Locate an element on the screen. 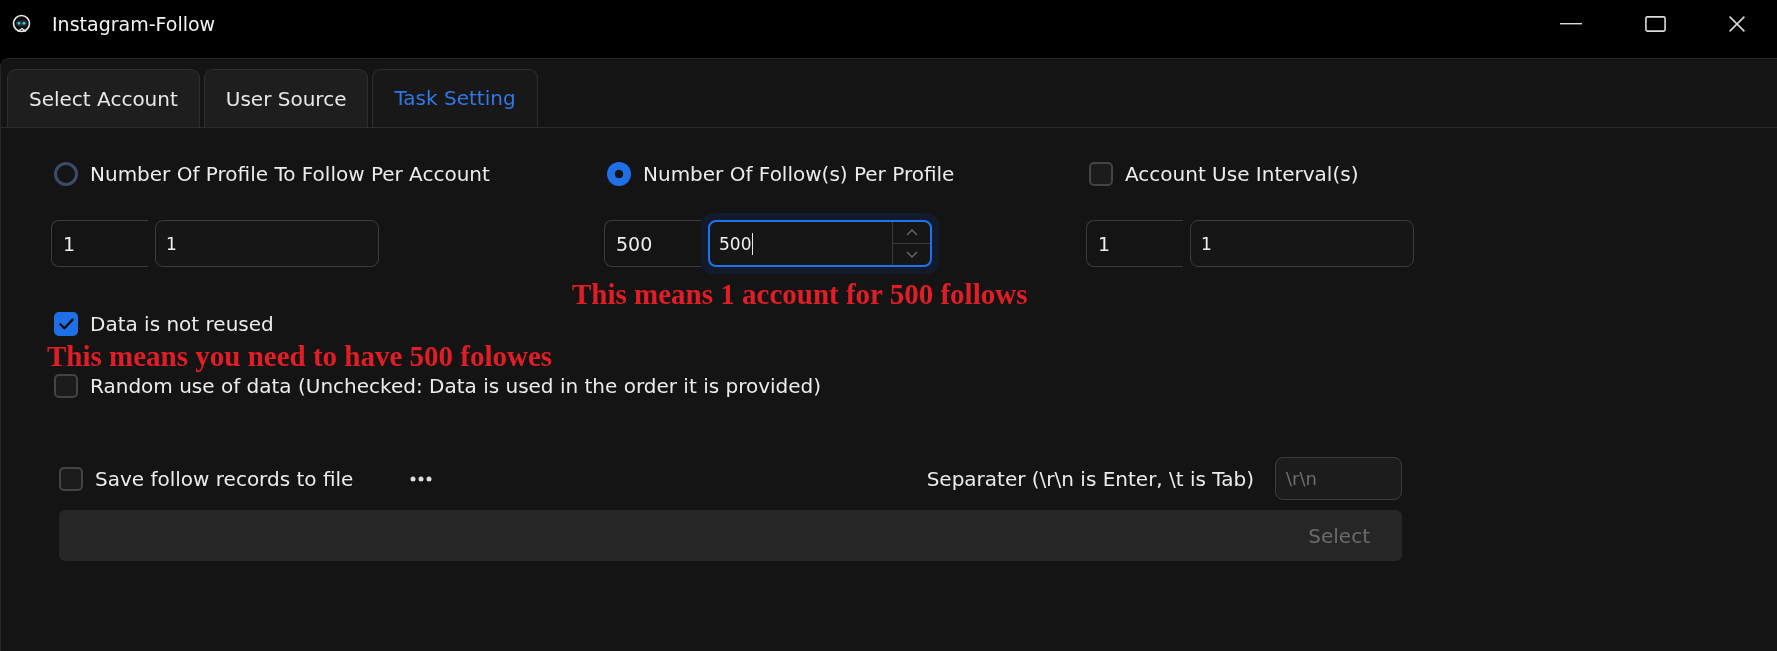 Image resolution: width=1777 pixels, height=651 pixels. checkbox-label: Account Use Interval(s) is located at coordinates (1242, 174).